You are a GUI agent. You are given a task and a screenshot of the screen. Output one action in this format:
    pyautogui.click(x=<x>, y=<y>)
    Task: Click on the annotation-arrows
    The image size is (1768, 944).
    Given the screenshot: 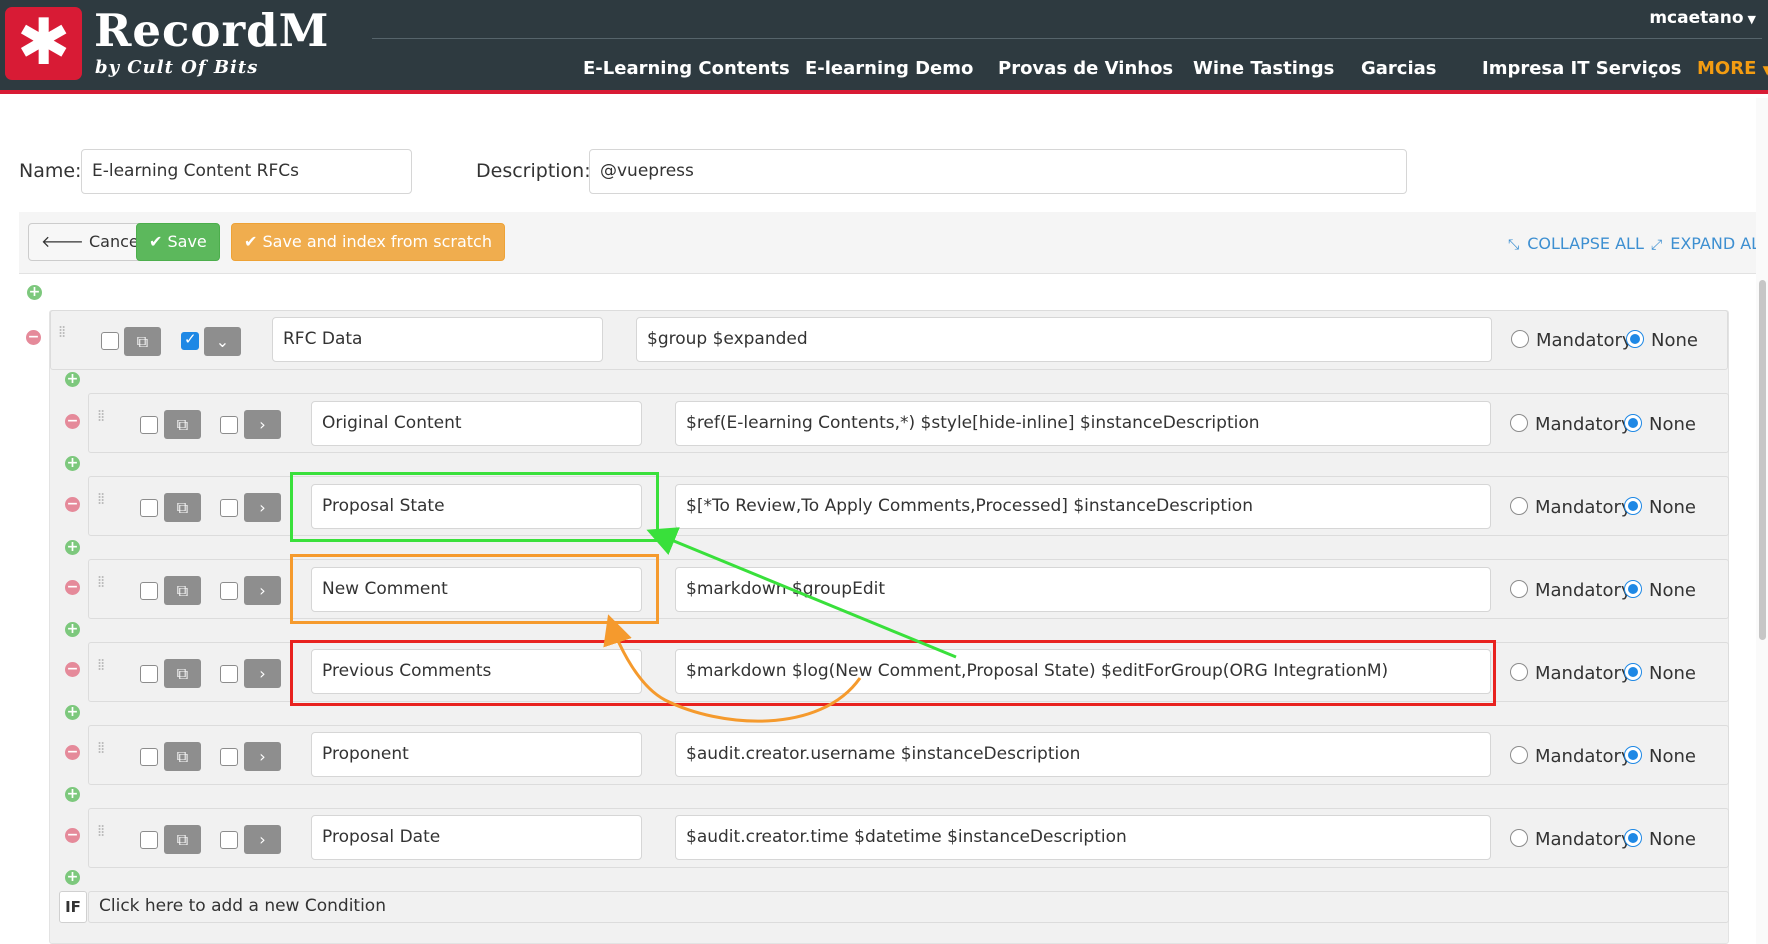 What is the action you would take?
    pyautogui.click(x=780, y=625)
    